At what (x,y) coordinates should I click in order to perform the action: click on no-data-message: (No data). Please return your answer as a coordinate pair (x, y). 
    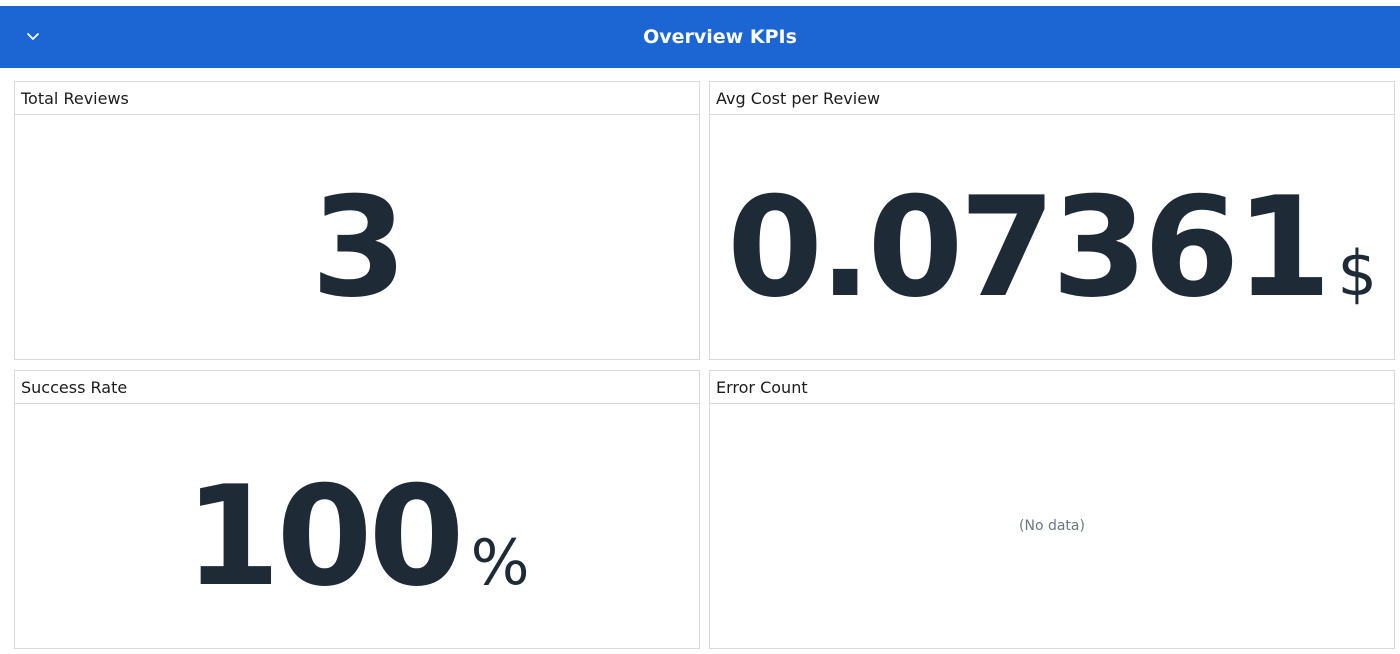
    Looking at the image, I should click on (1052, 526).